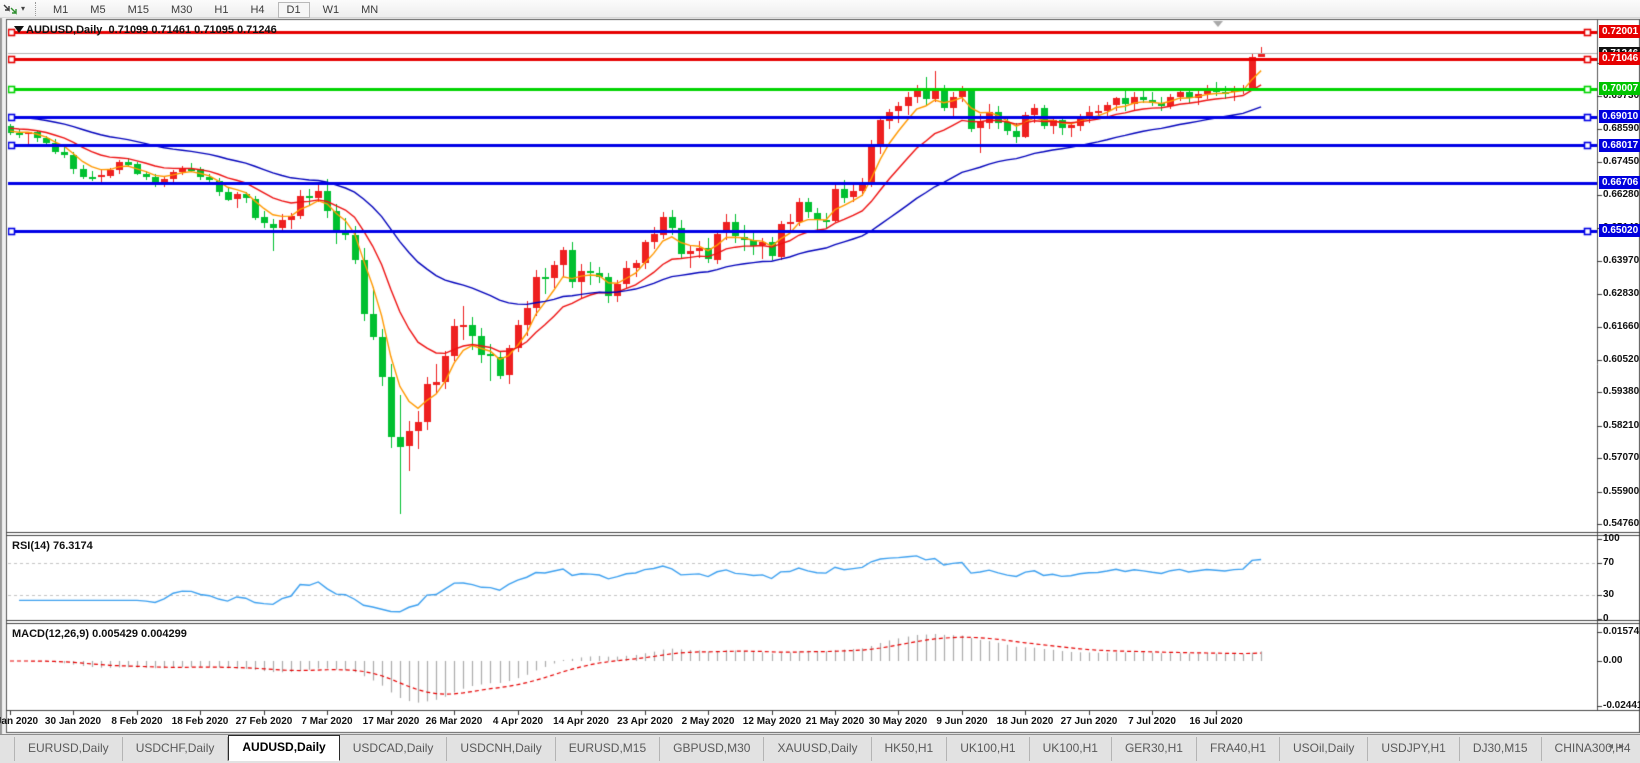  Describe the element at coordinates (608, 749) in the screenshot. I see `chart-tab-eurusd-m15: EURUSD,M15` at that location.